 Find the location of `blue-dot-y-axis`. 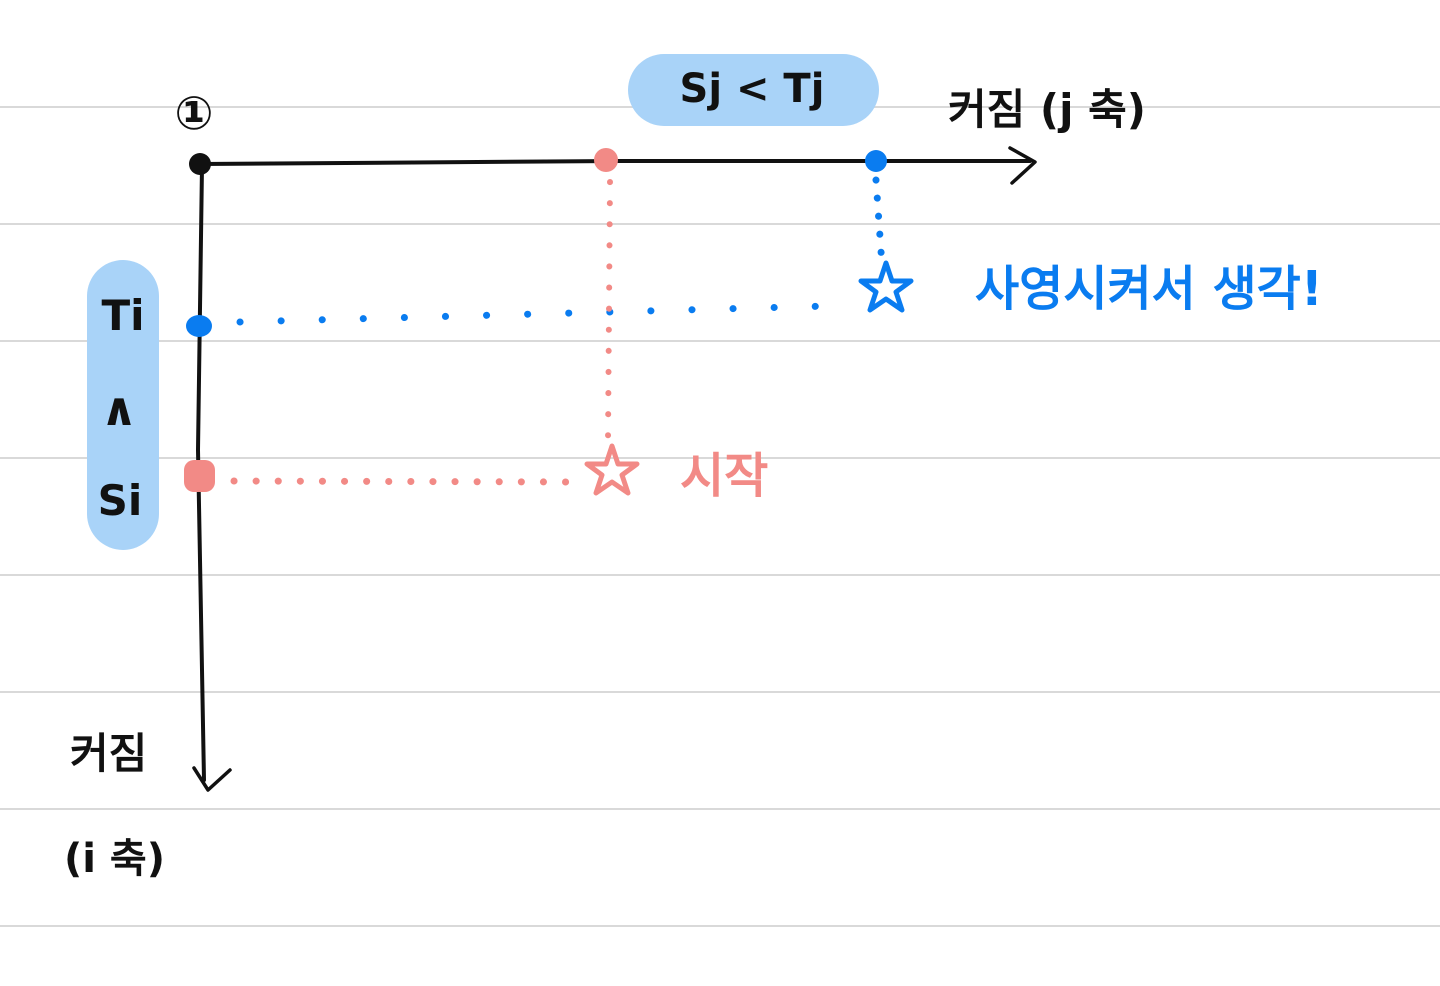

blue-dot-y-axis is located at coordinates (199, 326).